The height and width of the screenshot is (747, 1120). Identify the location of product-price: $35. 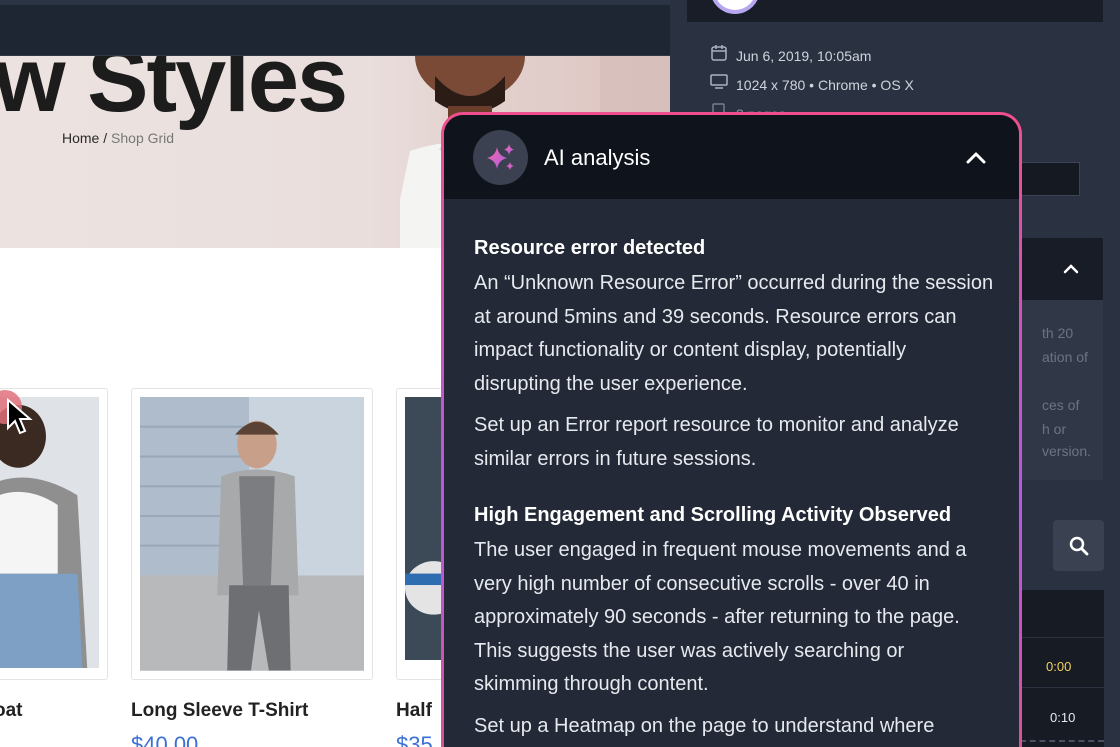
(414, 739).